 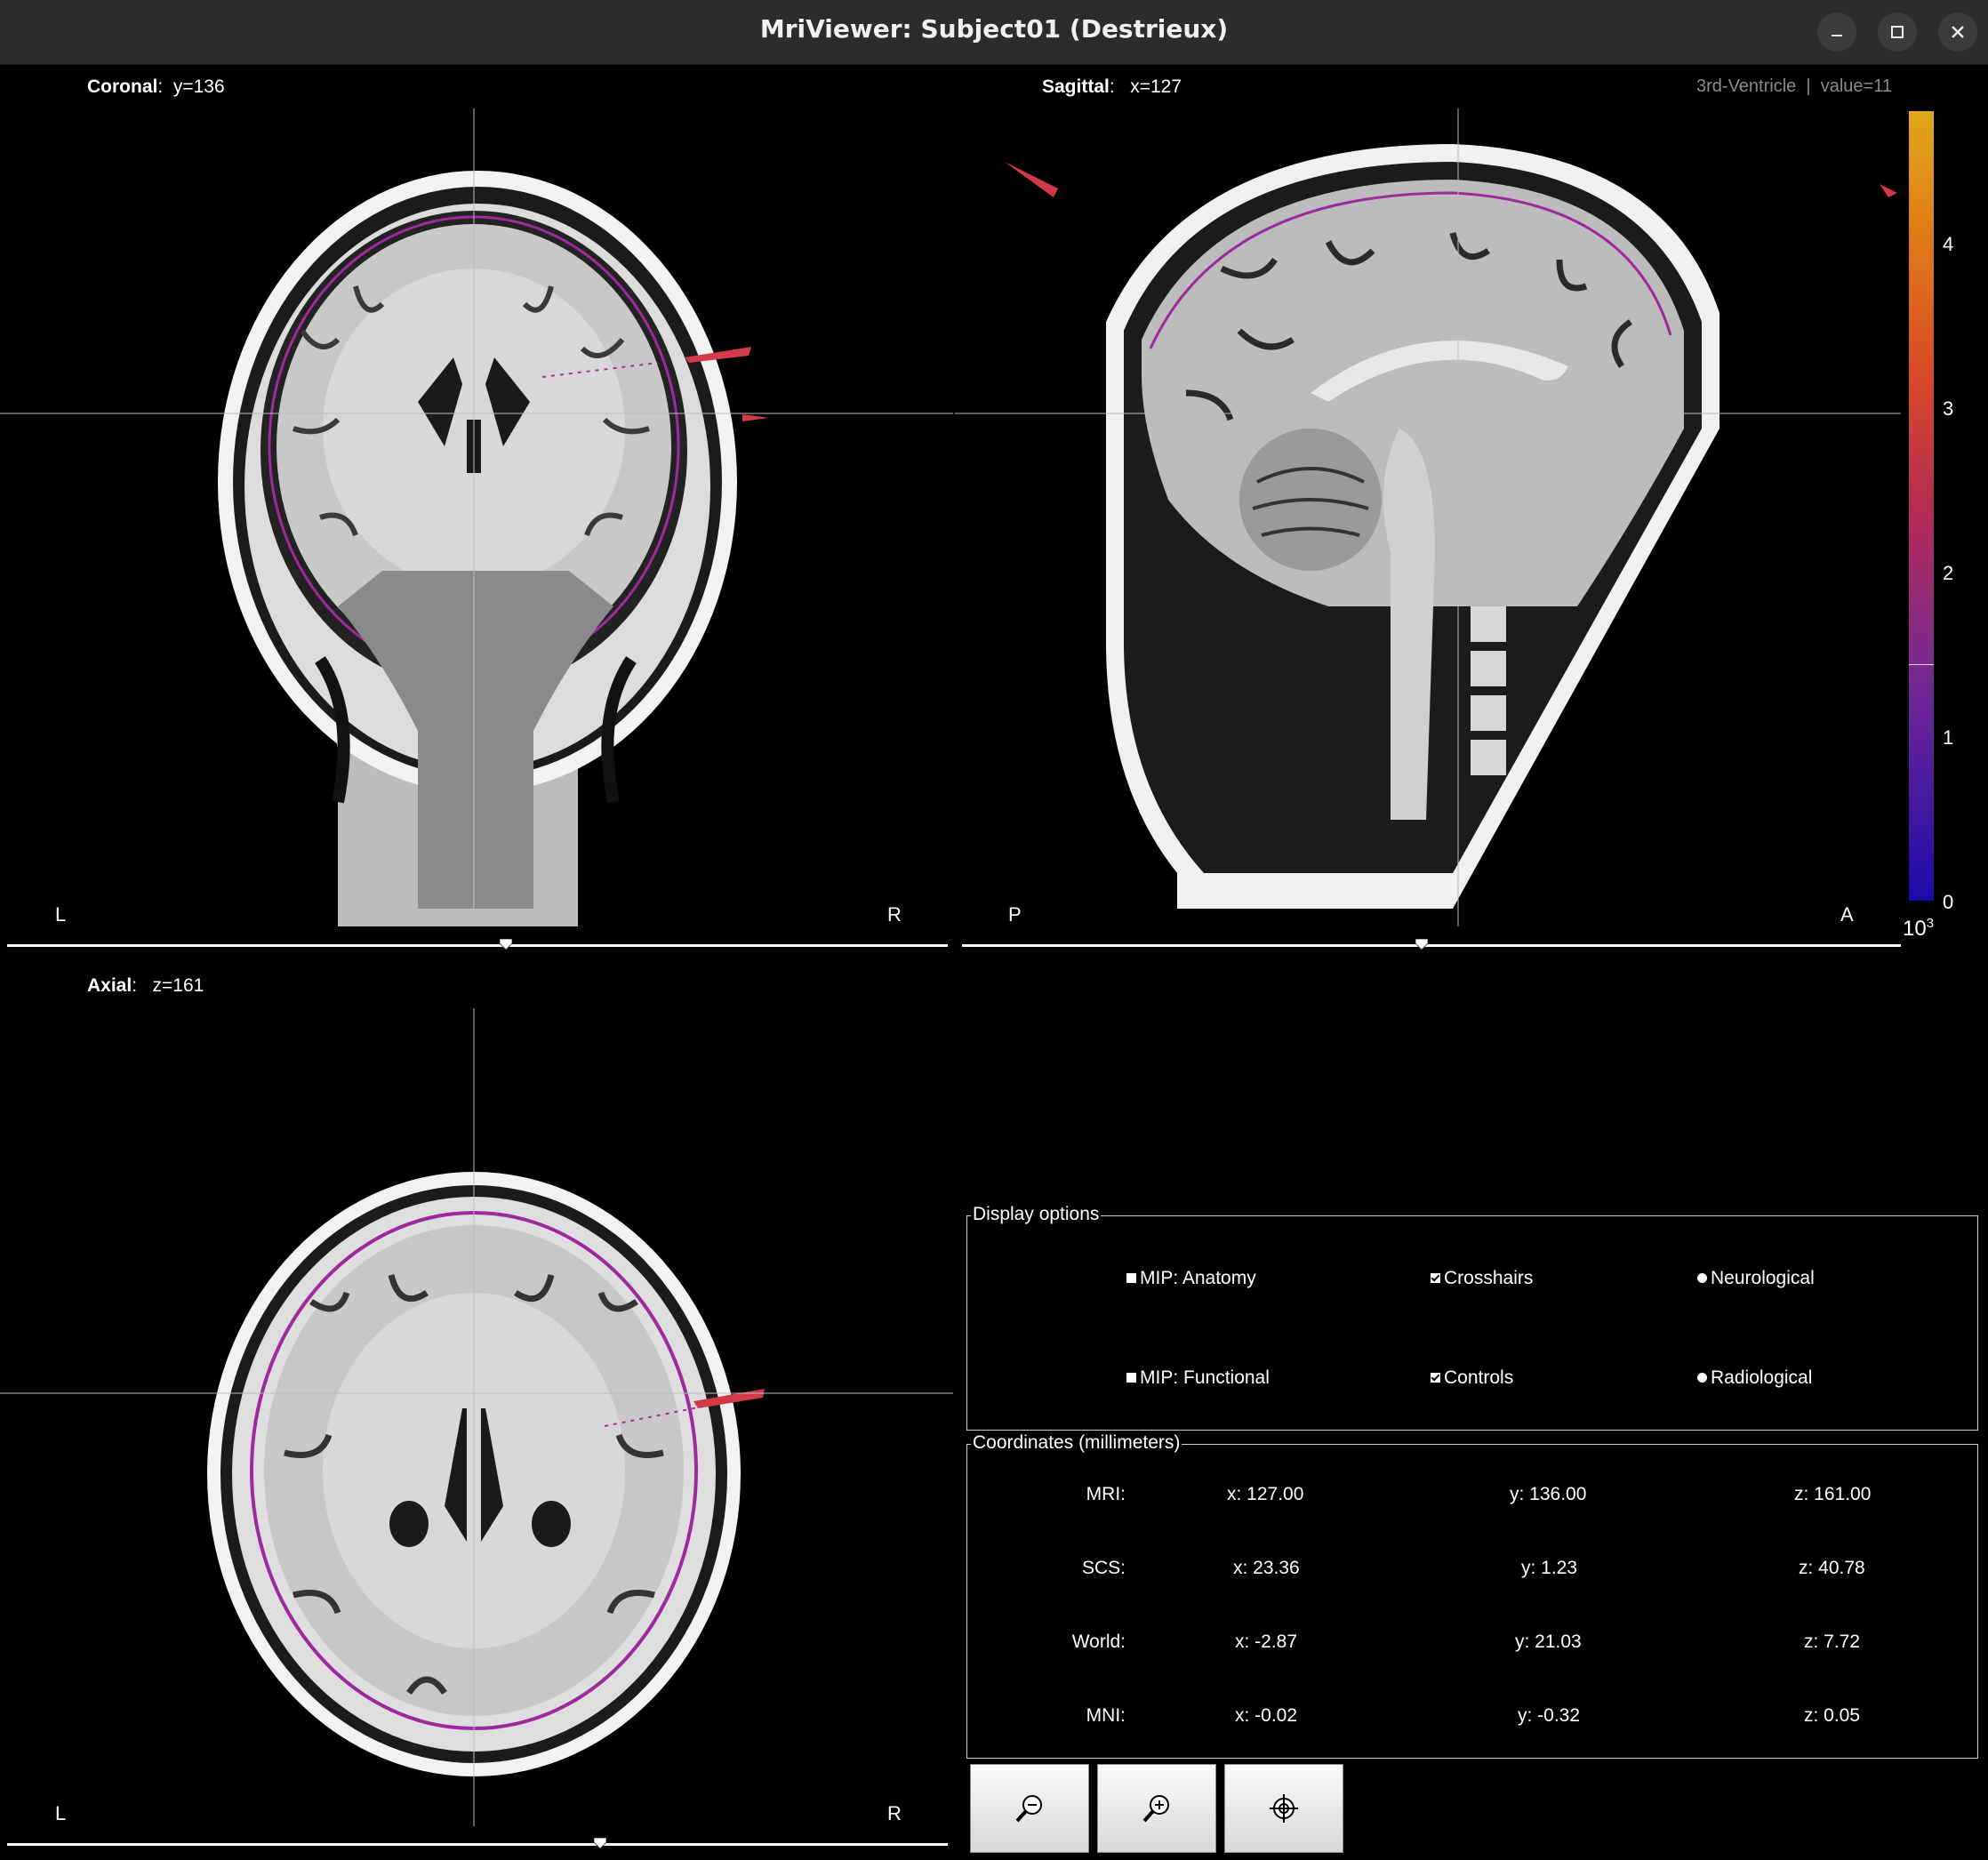 I want to click on coord-x: x: -0.02, so click(x=1266, y=1716).